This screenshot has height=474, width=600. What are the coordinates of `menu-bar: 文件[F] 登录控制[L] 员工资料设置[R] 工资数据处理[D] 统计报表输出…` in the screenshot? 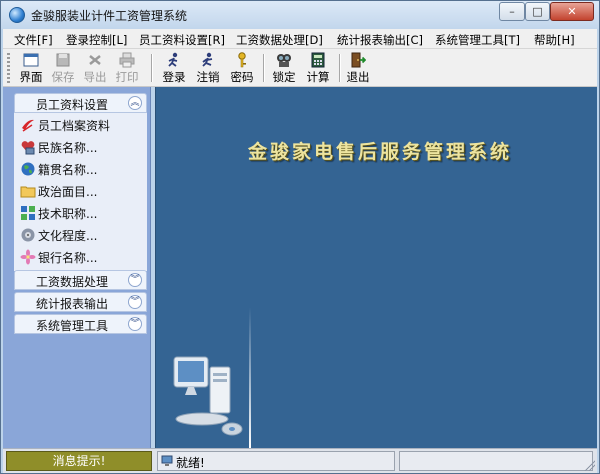 It's located at (300, 39).